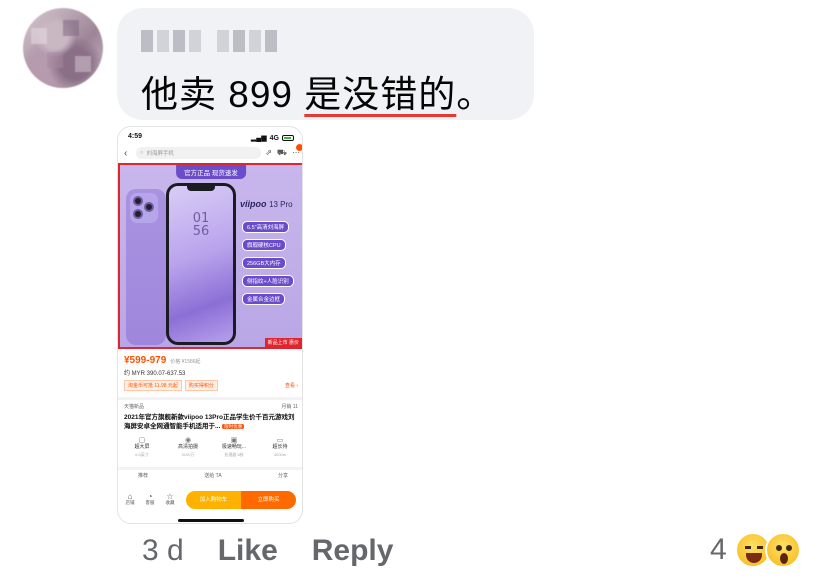 Image resolution: width=828 pixels, height=578 pixels. I want to click on avatar, so click(63, 48).